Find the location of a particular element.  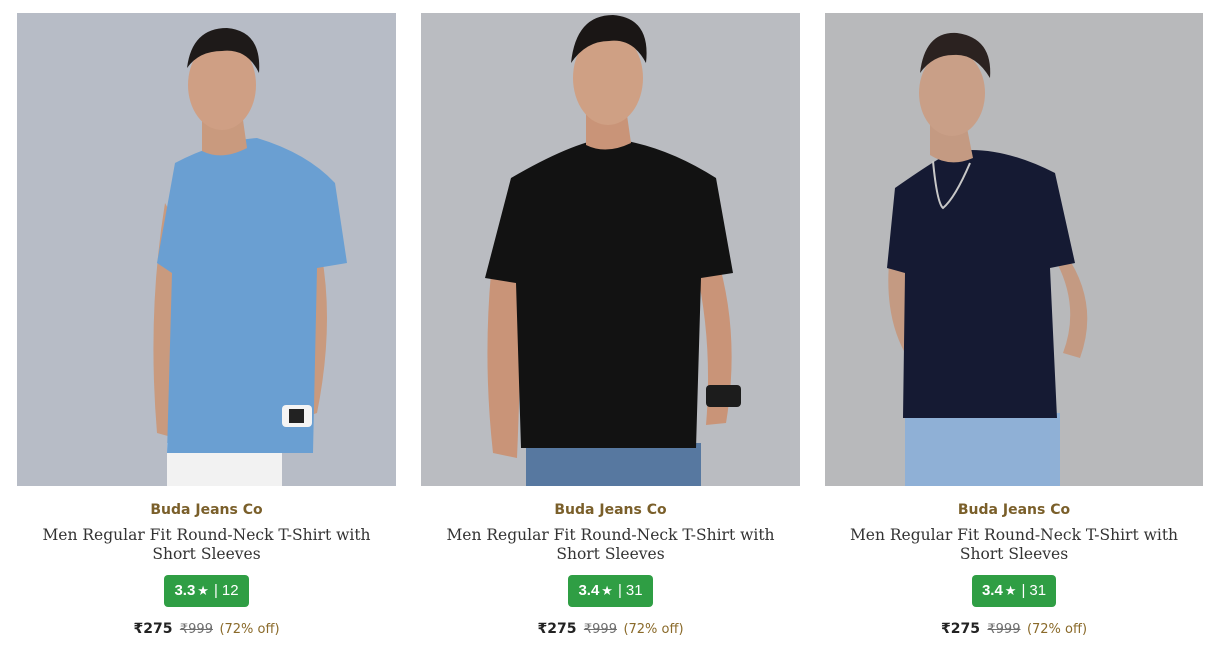

rating-badge: 3.3 ★ | 12 is located at coordinates (206, 591).